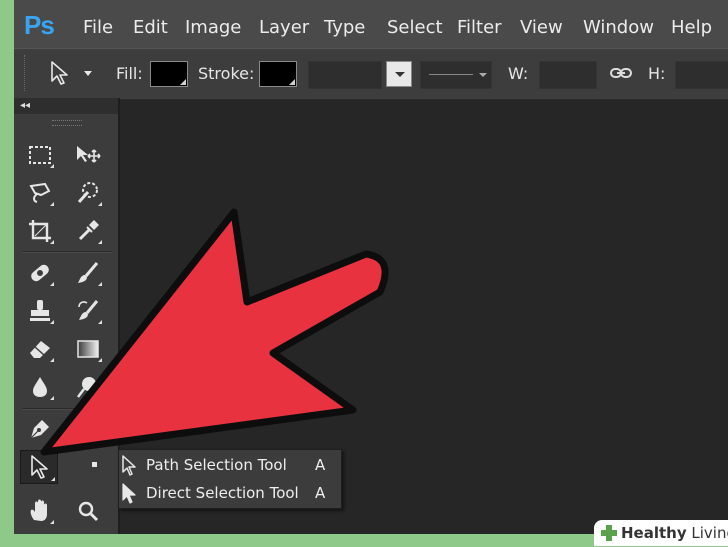  What do you see at coordinates (674, 533) in the screenshot?
I see `watermark-text: Healthy Living` at bounding box center [674, 533].